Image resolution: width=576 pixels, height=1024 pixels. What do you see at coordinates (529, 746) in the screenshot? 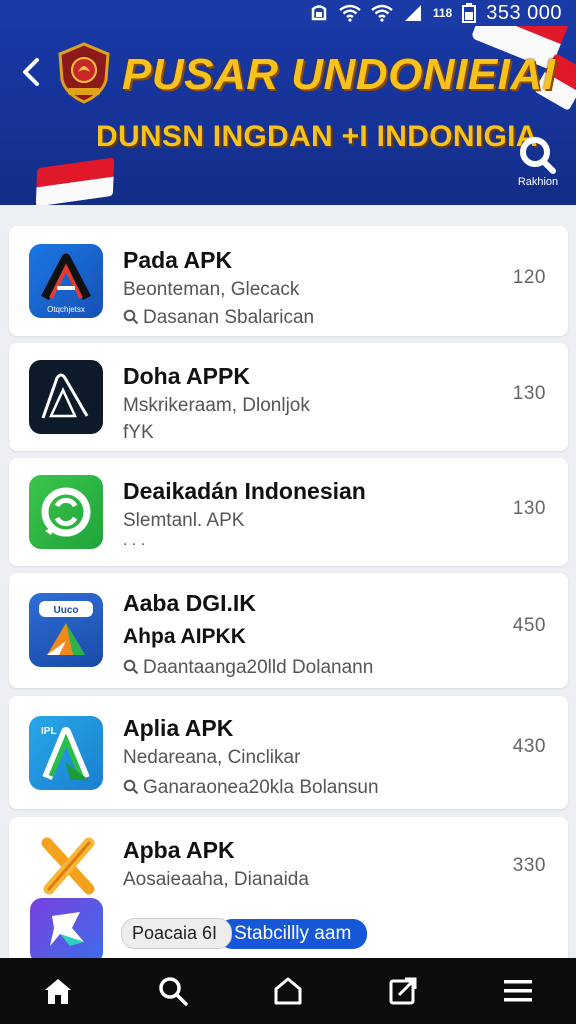
I see `app-count: 430` at bounding box center [529, 746].